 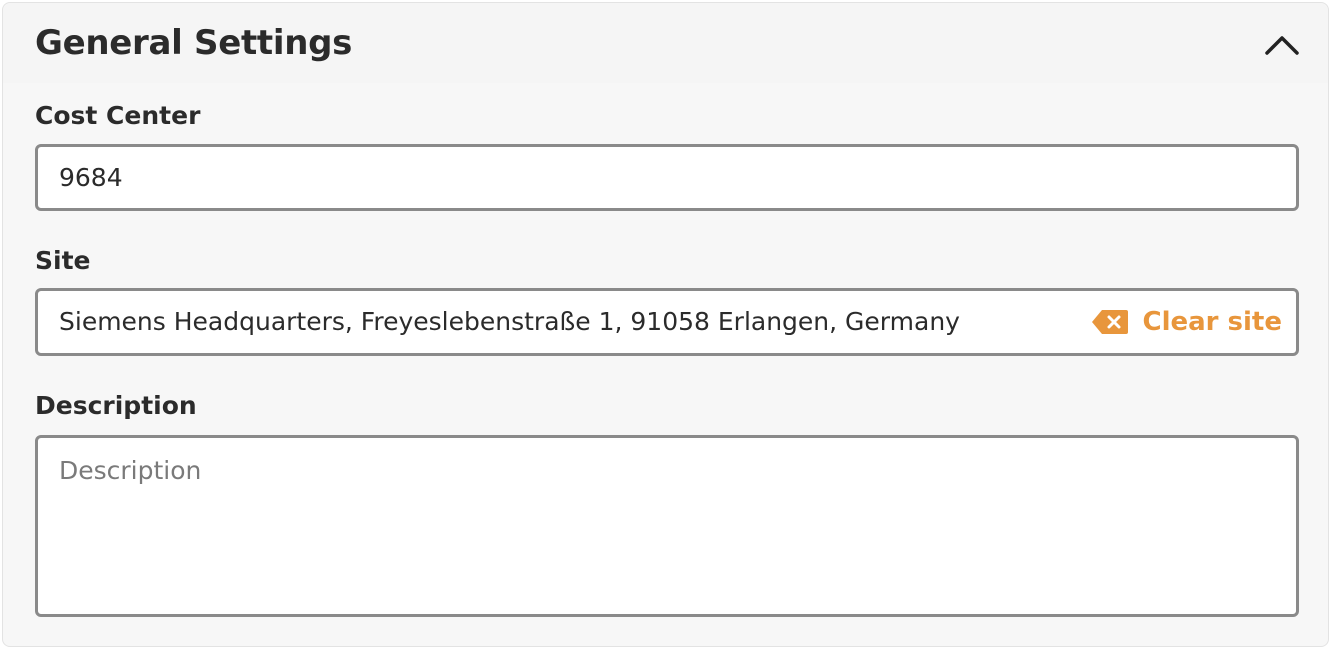 I want to click on backspace-icon, so click(x=1109, y=322).